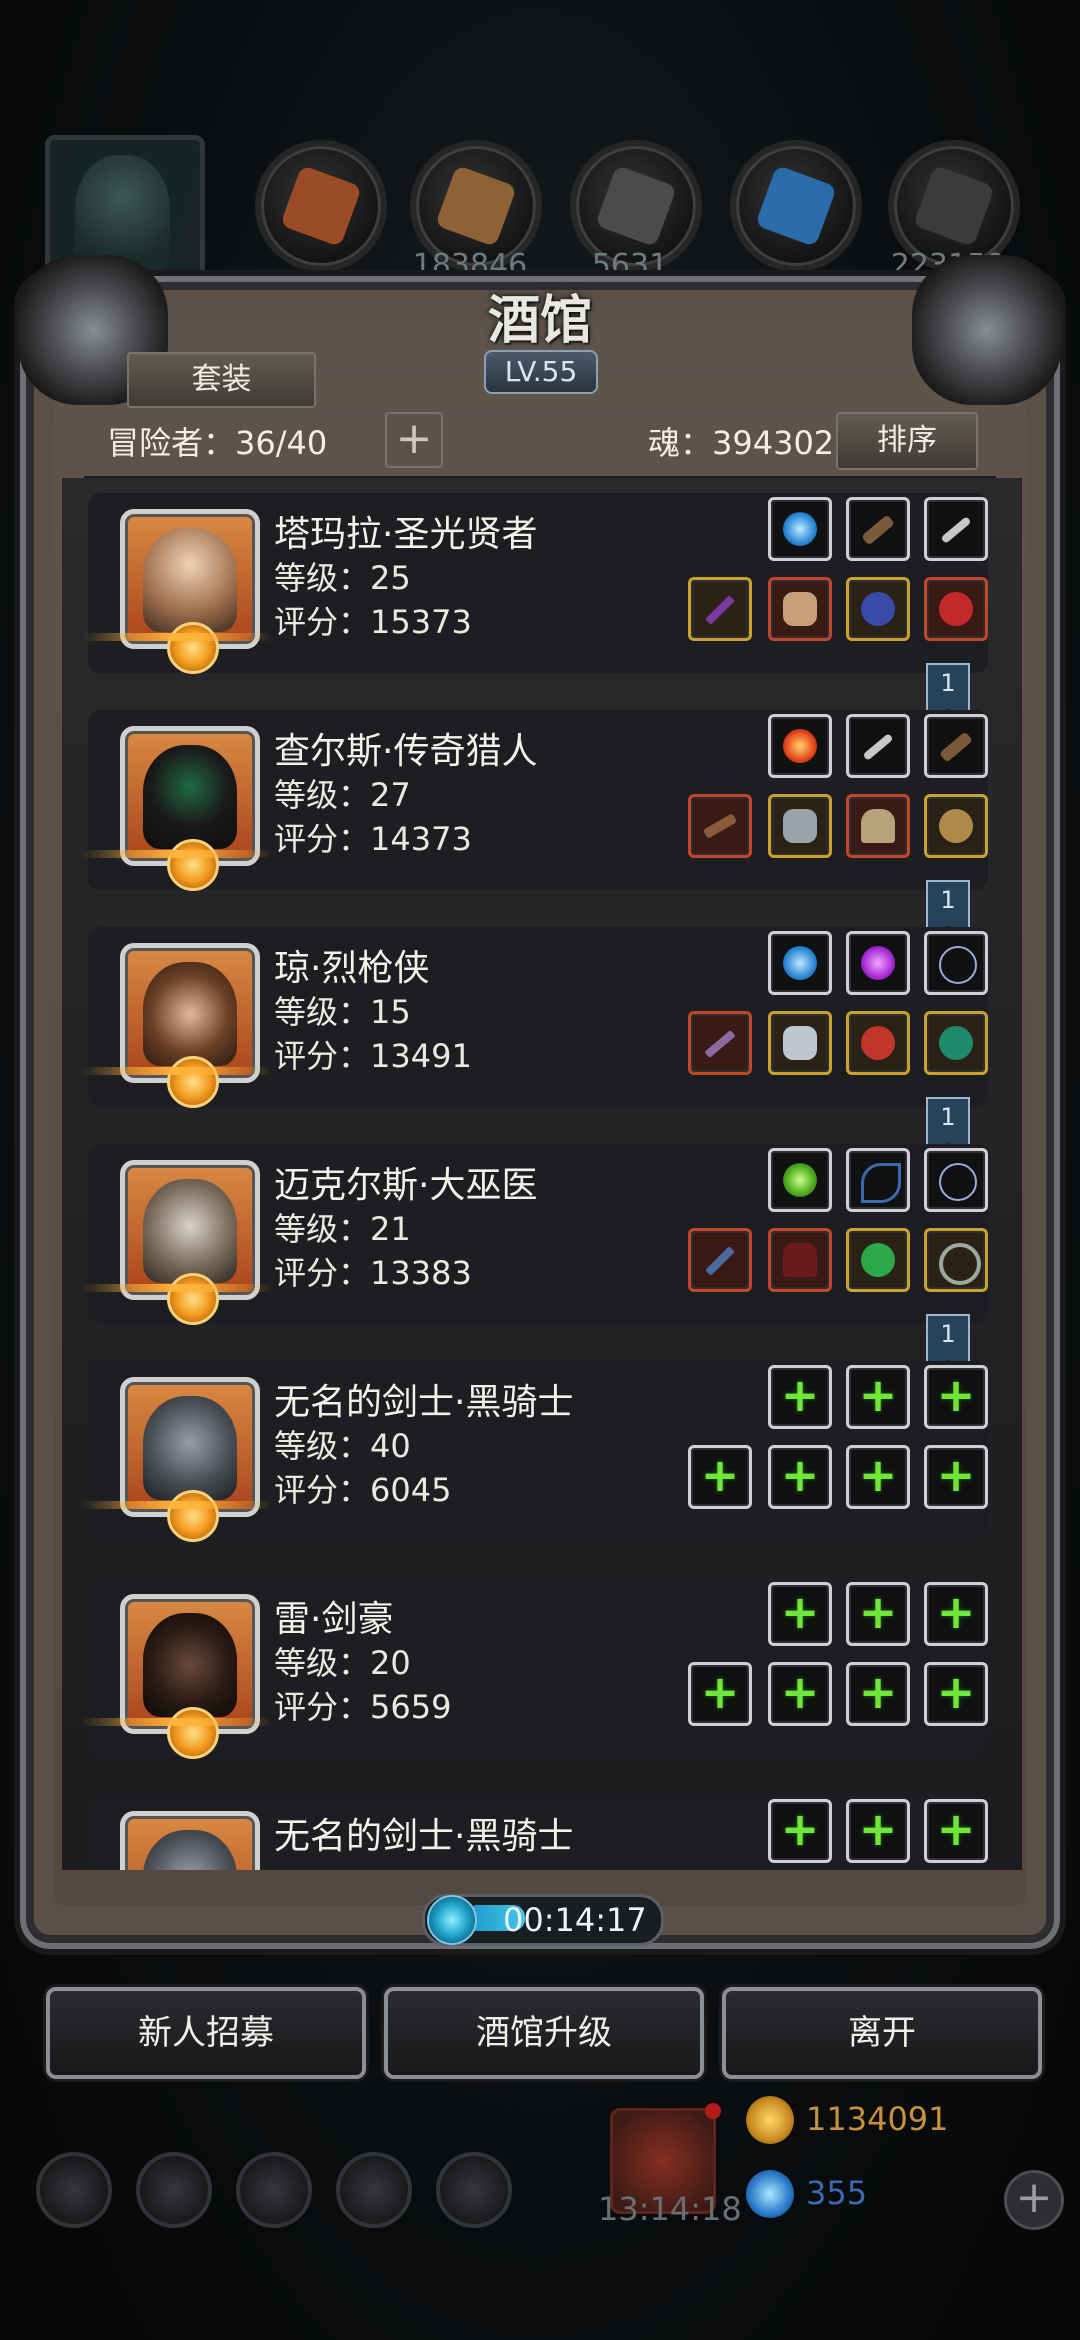 The width and height of the screenshot is (1080, 2340). What do you see at coordinates (720, 826) in the screenshot?
I see `rifle-equip-icon` at bounding box center [720, 826].